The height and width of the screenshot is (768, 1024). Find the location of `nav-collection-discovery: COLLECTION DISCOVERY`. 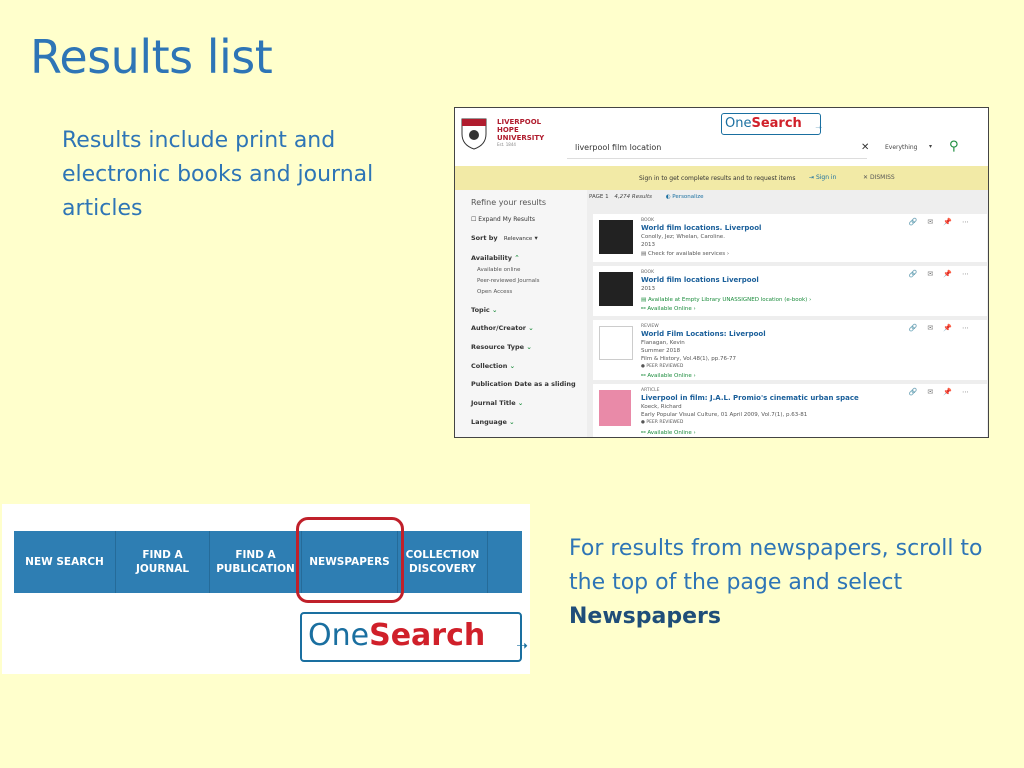

nav-collection-discovery: COLLECTION DISCOVERY is located at coordinates (443, 562).